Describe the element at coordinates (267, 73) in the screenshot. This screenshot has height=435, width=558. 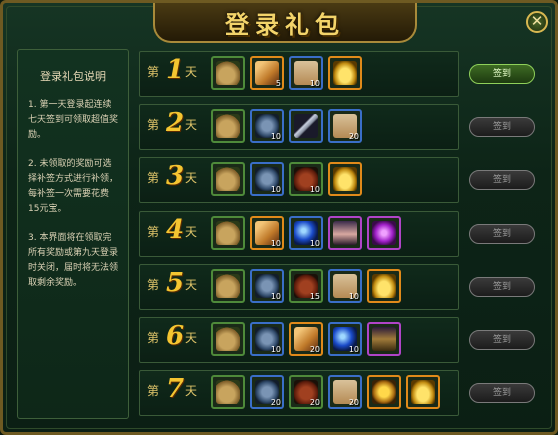
I see `reward-slot: 5` at that location.